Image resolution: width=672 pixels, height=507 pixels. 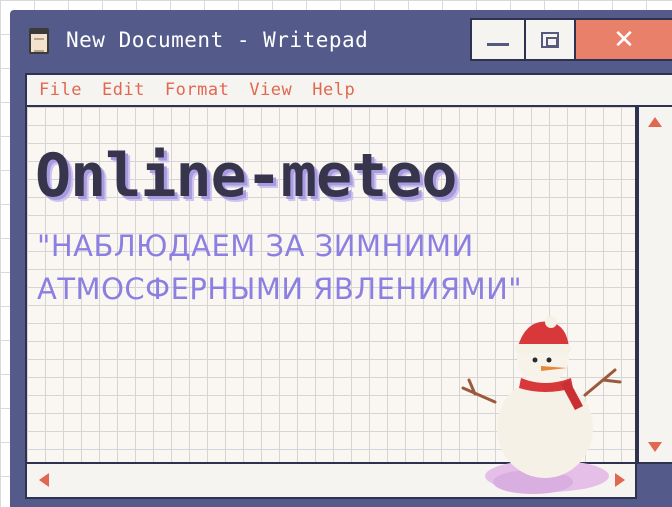 What do you see at coordinates (498, 44) in the screenshot?
I see `minimize-icon` at bounding box center [498, 44].